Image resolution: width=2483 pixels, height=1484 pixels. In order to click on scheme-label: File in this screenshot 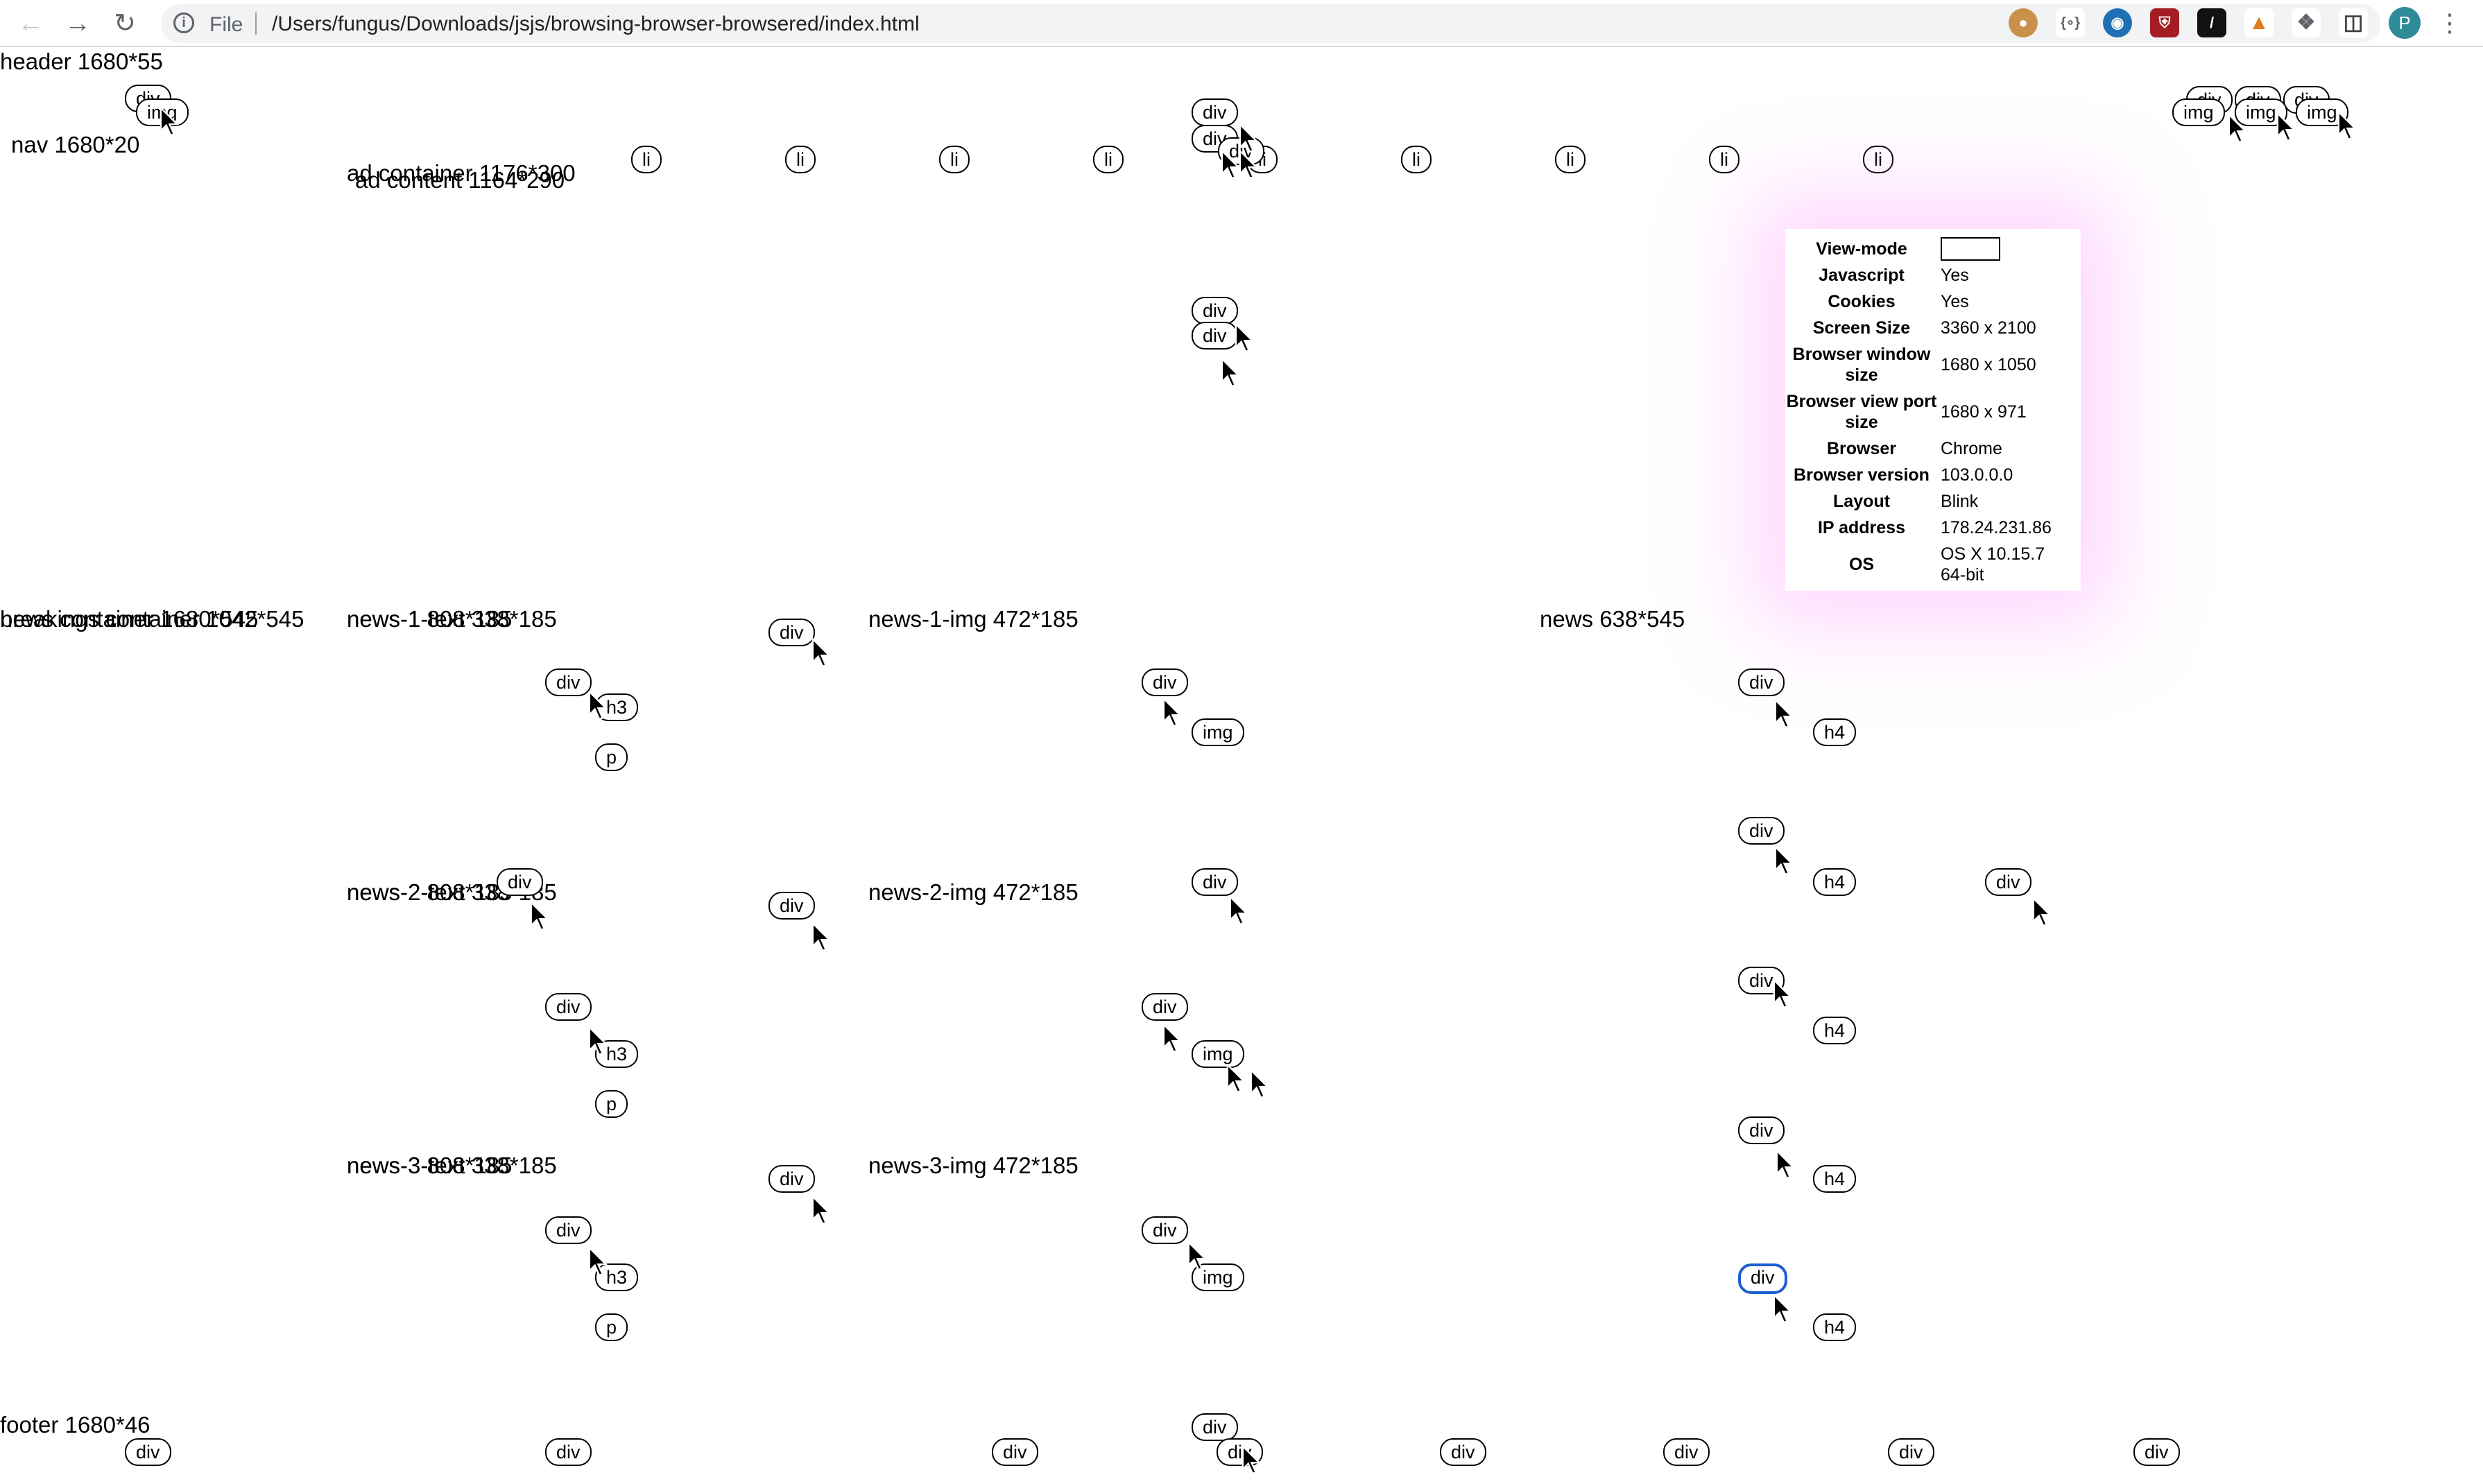, I will do `click(226, 24)`.